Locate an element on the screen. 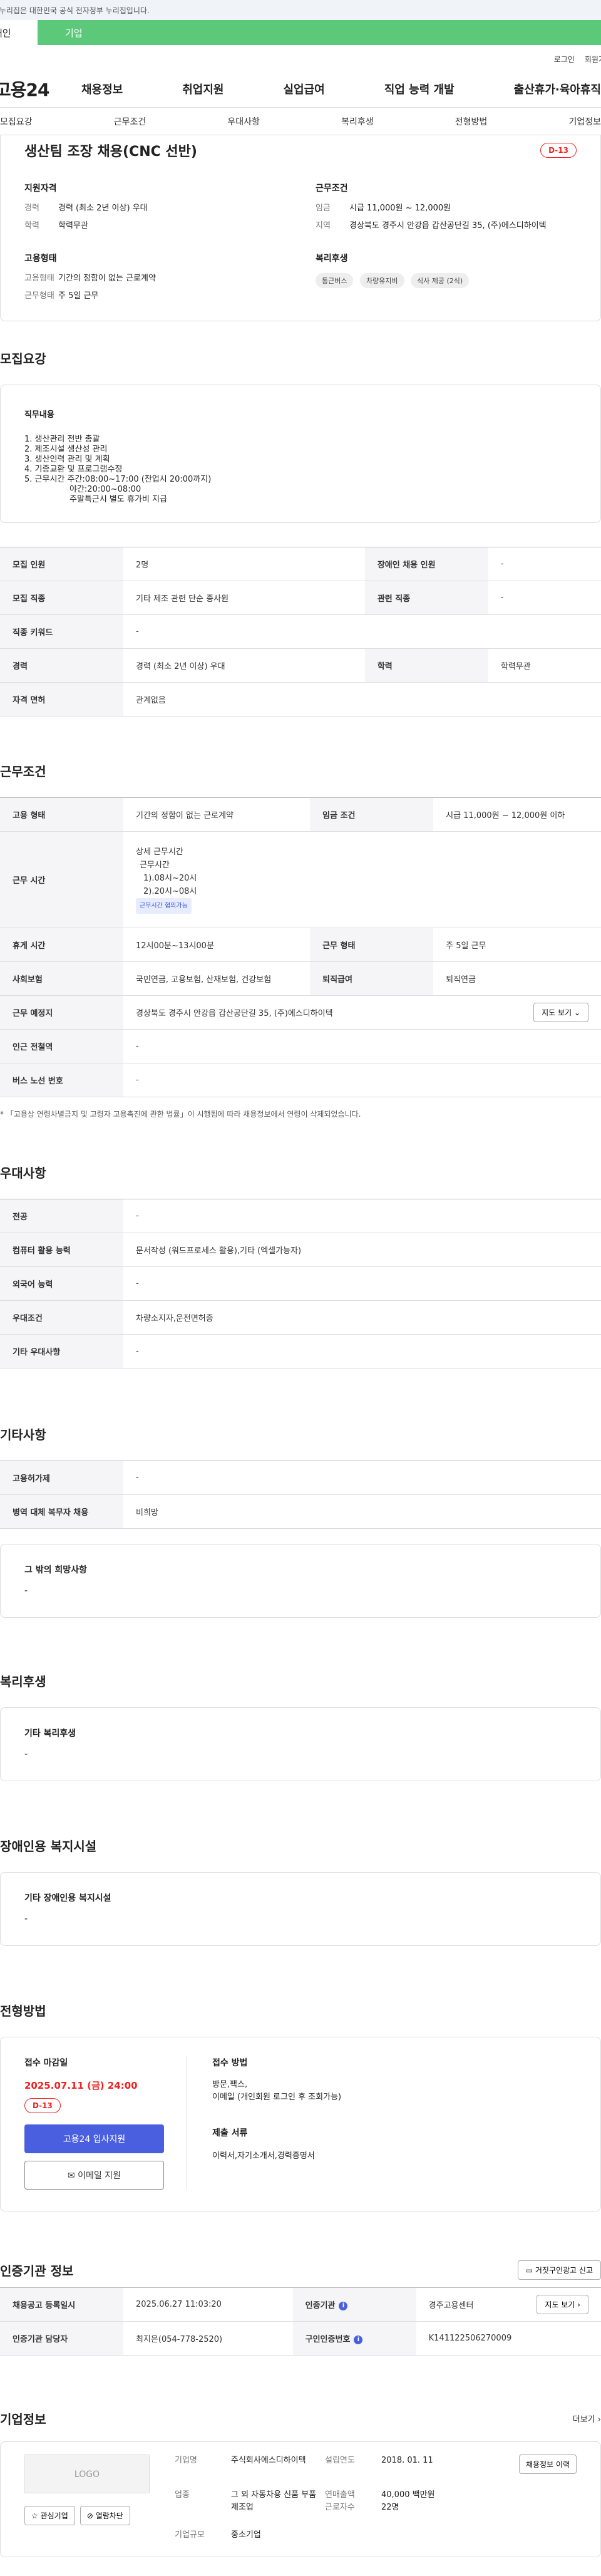 The width and height of the screenshot is (601, 2576). gnb-unemployment-benefit: 실업급여 is located at coordinates (304, 89).